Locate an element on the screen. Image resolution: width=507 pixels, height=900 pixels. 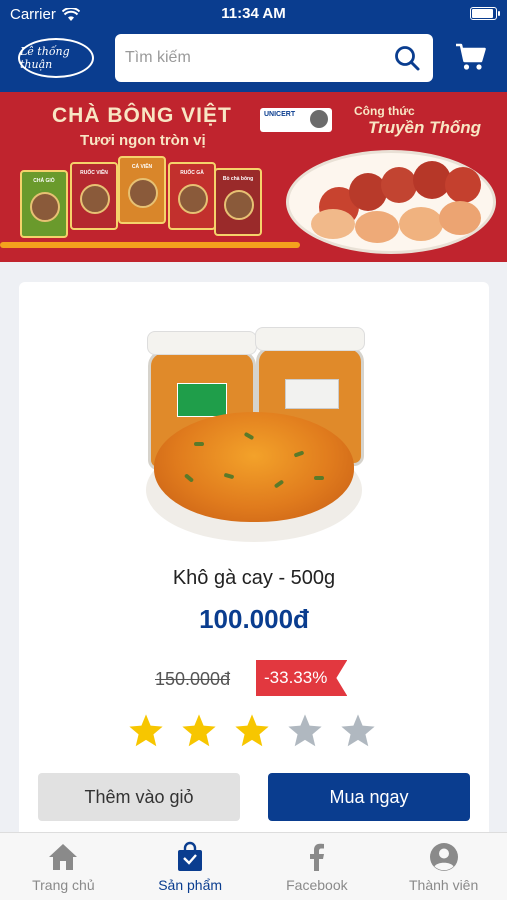
shopping-bag-icon is located at coordinates (190, 856).